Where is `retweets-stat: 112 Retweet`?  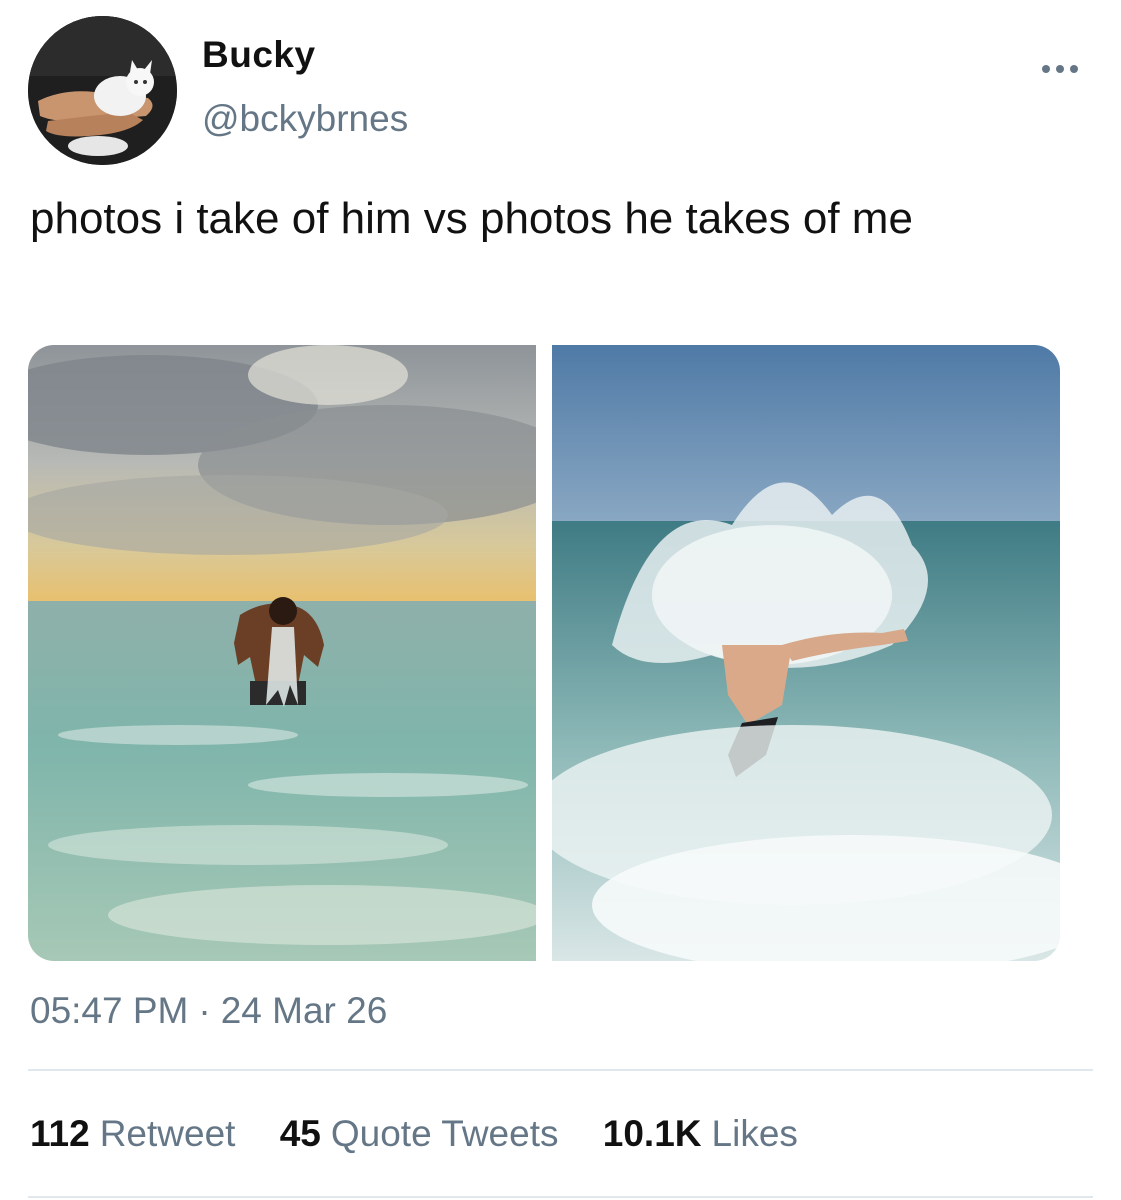 retweets-stat: 112 Retweet is located at coordinates (132, 1134).